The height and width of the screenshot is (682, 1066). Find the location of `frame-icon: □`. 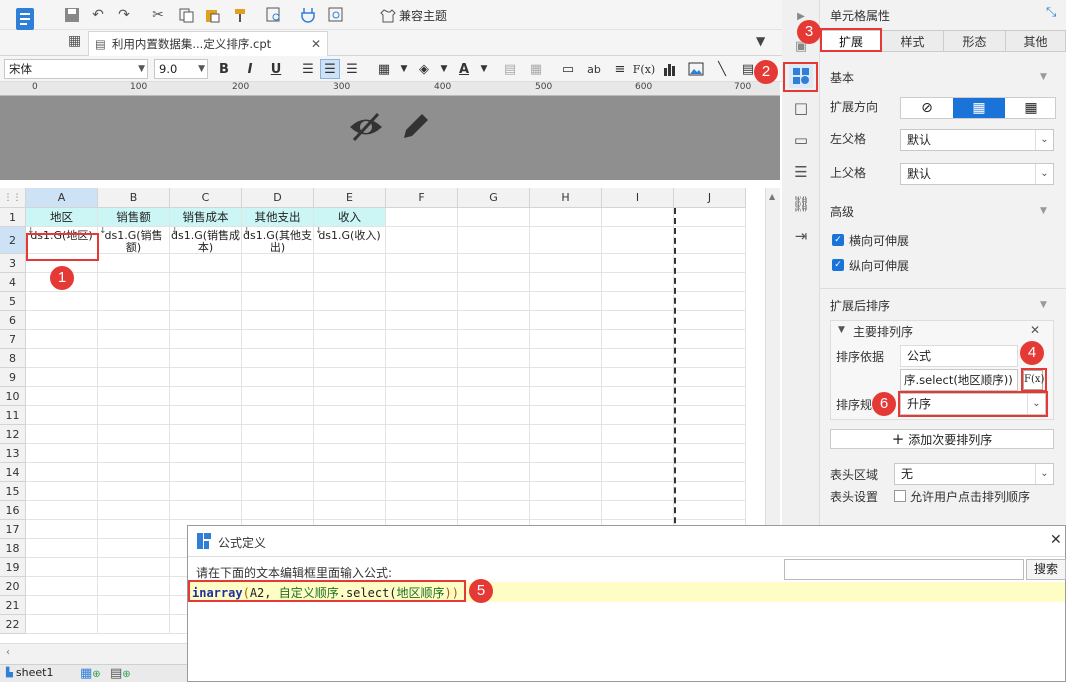

frame-icon: □ is located at coordinates (801, 108).